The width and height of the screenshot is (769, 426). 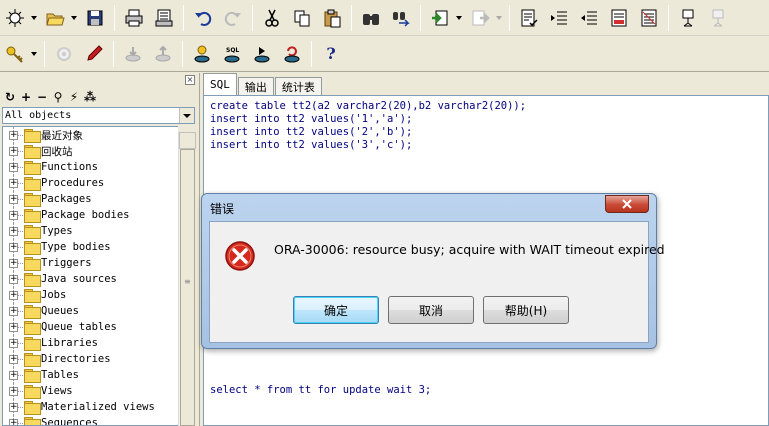 I want to click on tree-item: + Tables, so click(x=90, y=375).